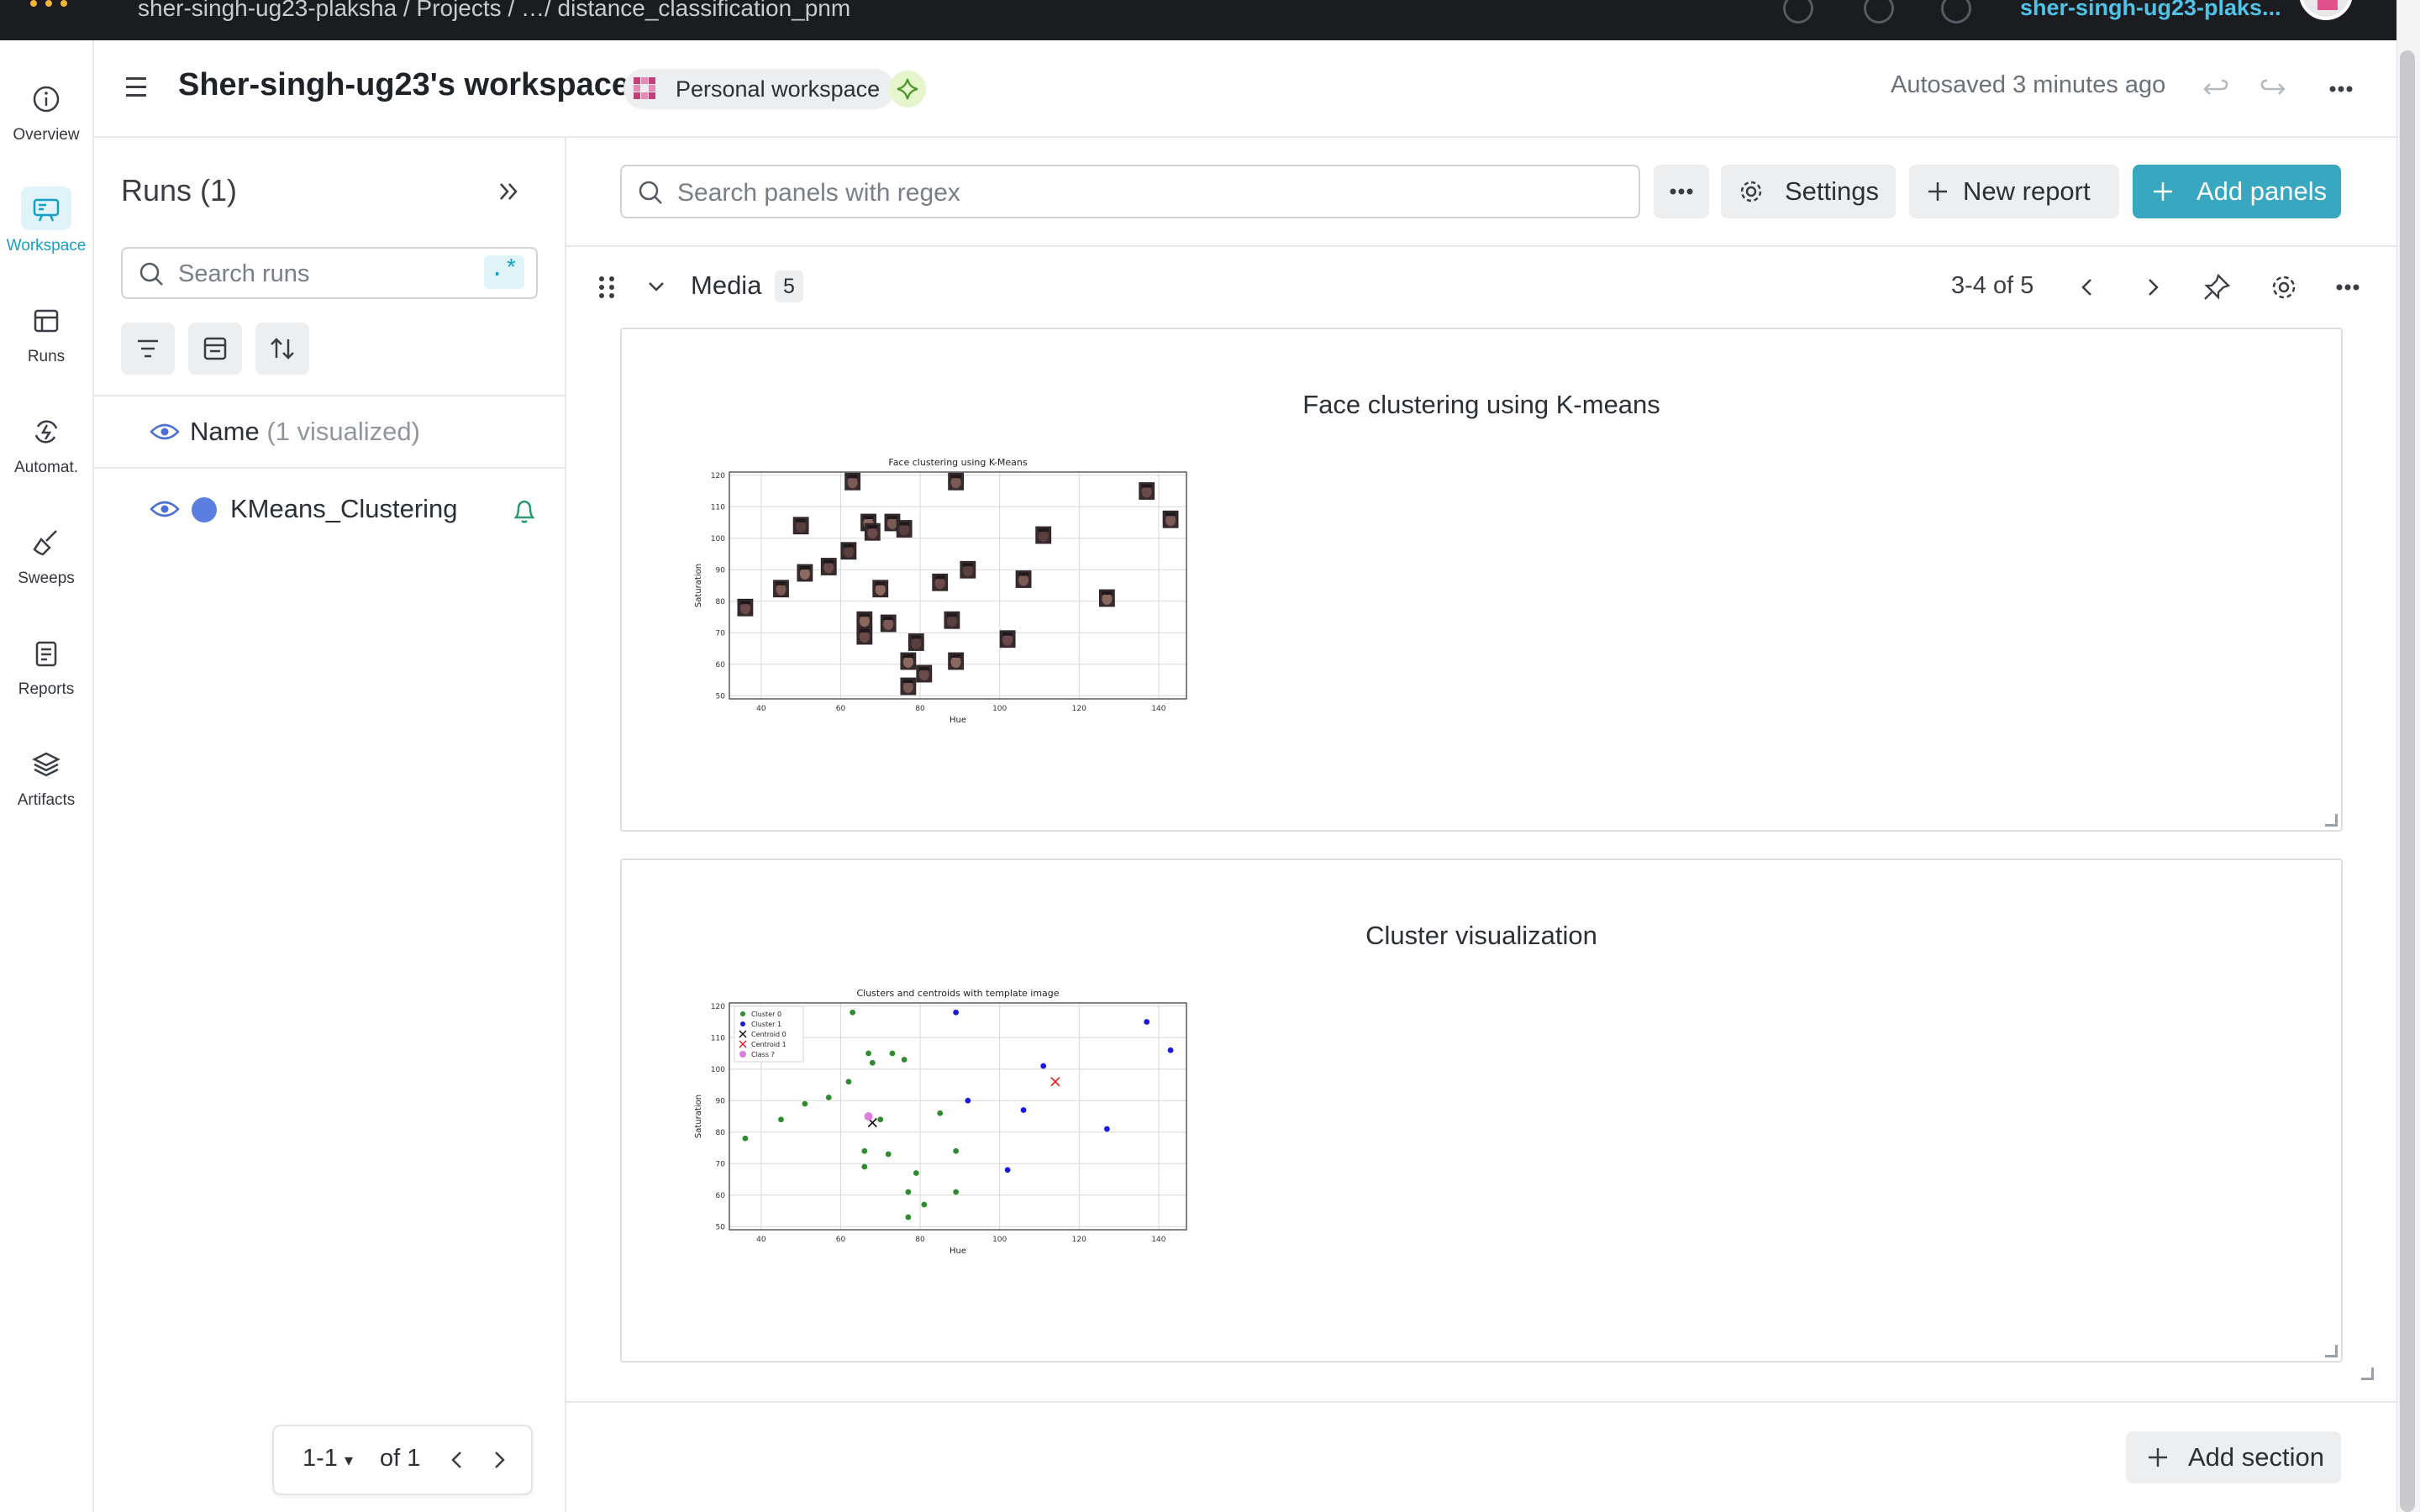 The height and width of the screenshot is (1512, 2420). Describe the element at coordinates (718, 539) in the screenshot. I see `y-tick-label: 100` at that location.